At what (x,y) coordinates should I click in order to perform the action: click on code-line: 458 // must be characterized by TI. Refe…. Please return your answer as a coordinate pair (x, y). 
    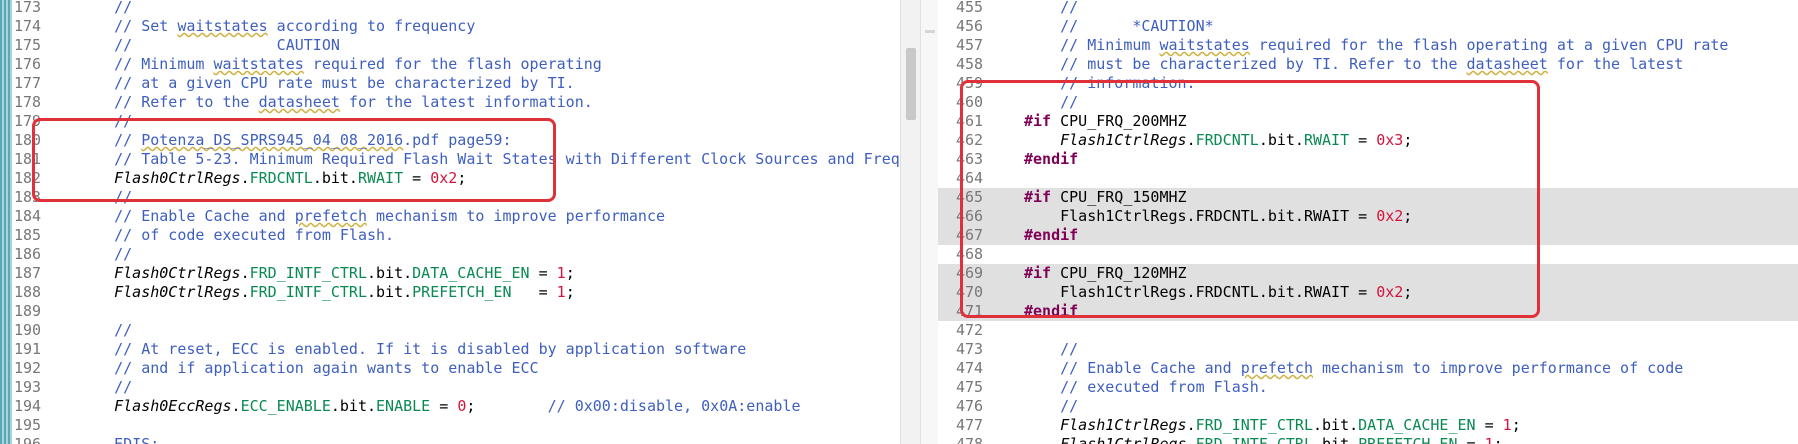
    Looking at the image, I should click on (1368, 64).